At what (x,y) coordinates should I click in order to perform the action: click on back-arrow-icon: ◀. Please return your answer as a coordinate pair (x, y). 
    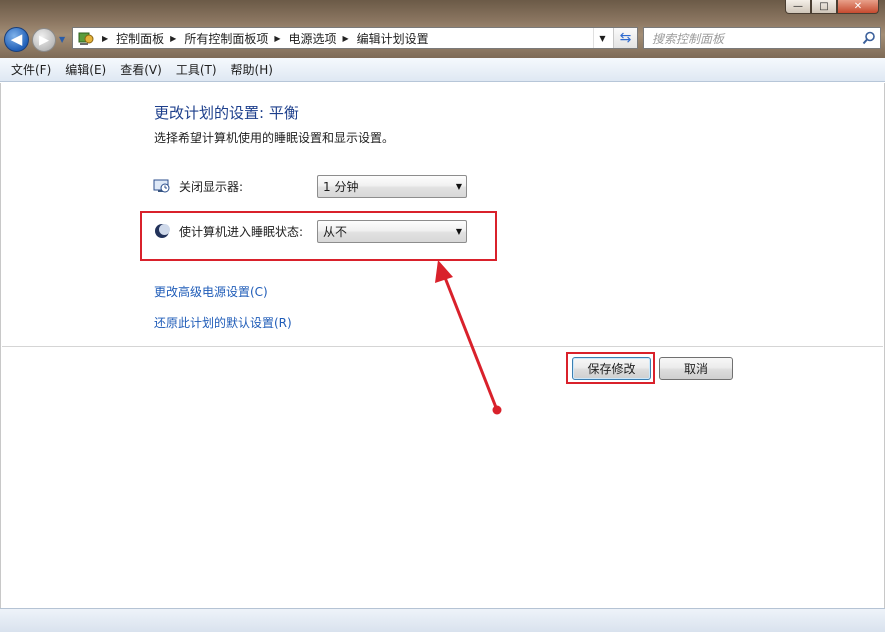
    Looking at the image, I should click on (16, 39).